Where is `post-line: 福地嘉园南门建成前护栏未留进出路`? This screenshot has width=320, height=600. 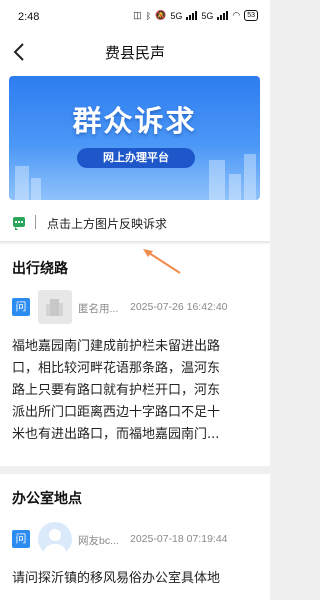 post-line: 福地嘉园南门建成前护栏未留进出路 is located at coordinates (116, 346).